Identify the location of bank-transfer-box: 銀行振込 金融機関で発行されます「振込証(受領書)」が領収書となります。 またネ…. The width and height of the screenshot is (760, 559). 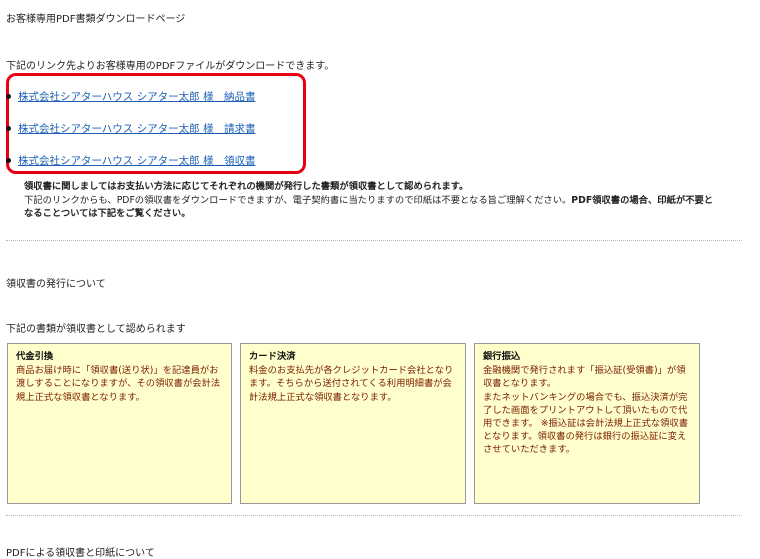
(587, 423).